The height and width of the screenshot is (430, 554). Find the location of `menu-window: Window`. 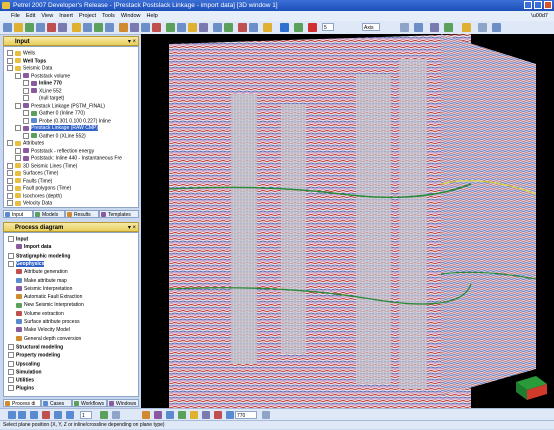

menu-window: Window is located at coordinates (131, 16).